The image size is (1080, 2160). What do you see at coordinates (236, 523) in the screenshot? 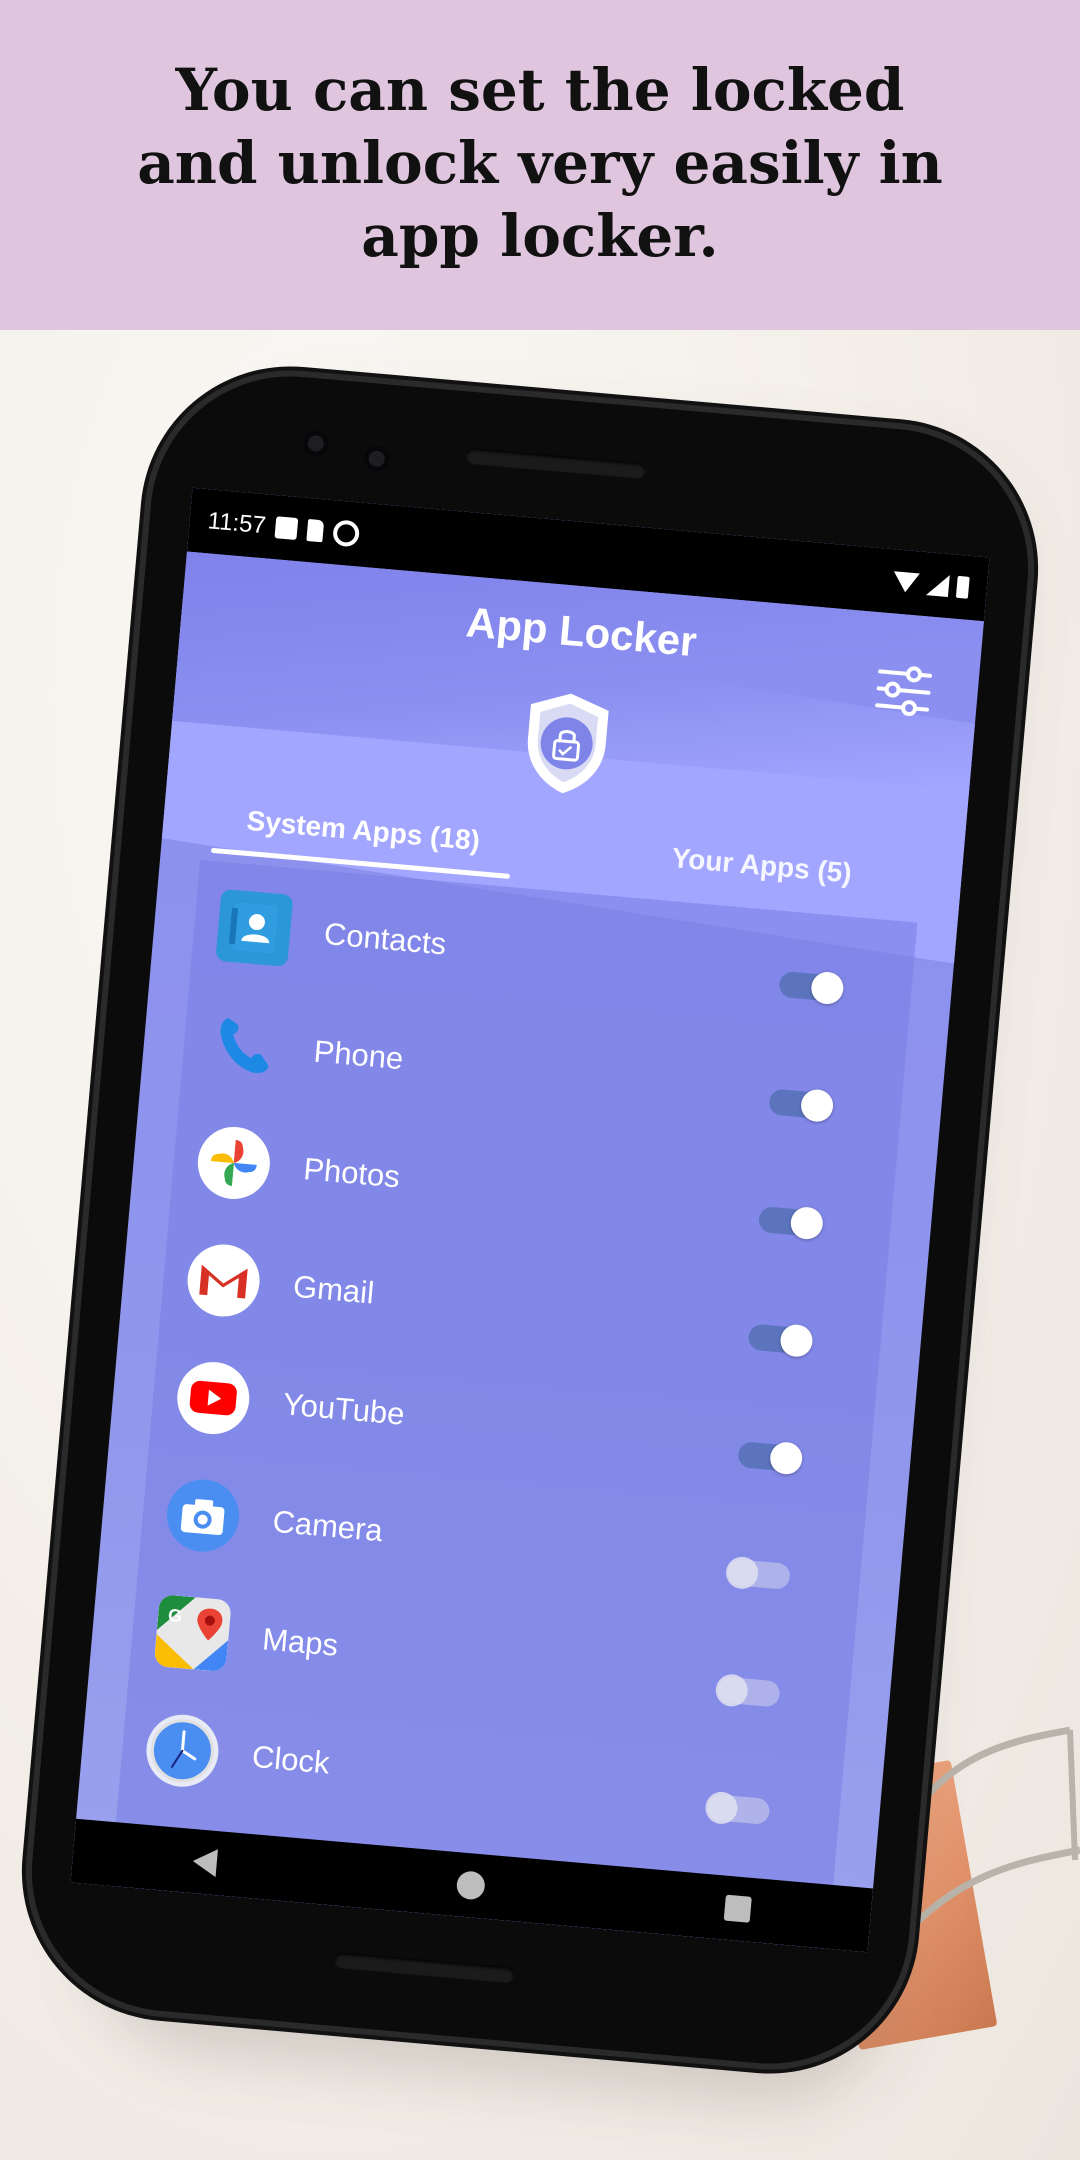
I see `status-time: 11:57` at bounding box center [236, 523].